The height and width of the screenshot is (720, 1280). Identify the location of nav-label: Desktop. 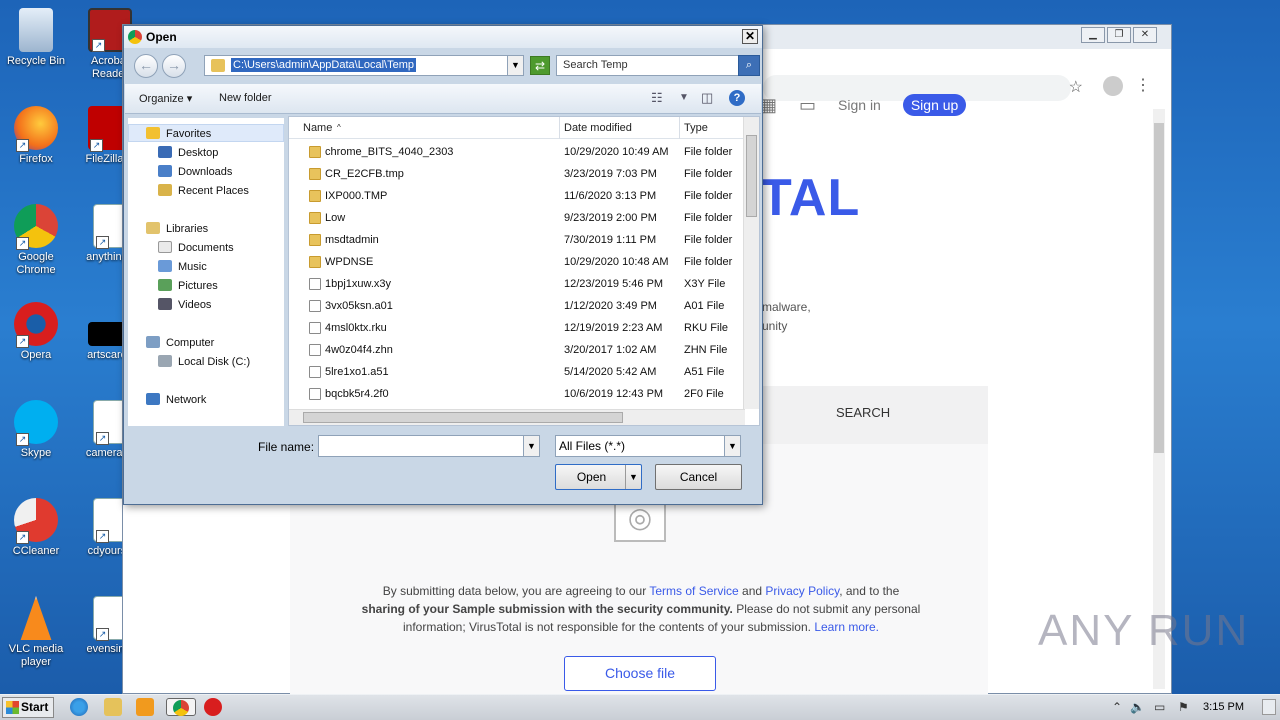
(198, 153).